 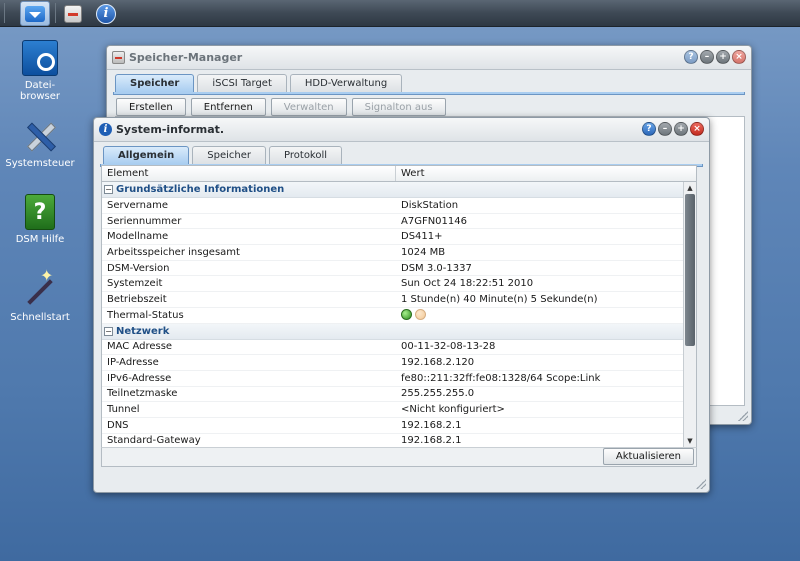 I want to click on table-row: Standard-Gateway 192.168.2.1, so click(x=393, y=440).